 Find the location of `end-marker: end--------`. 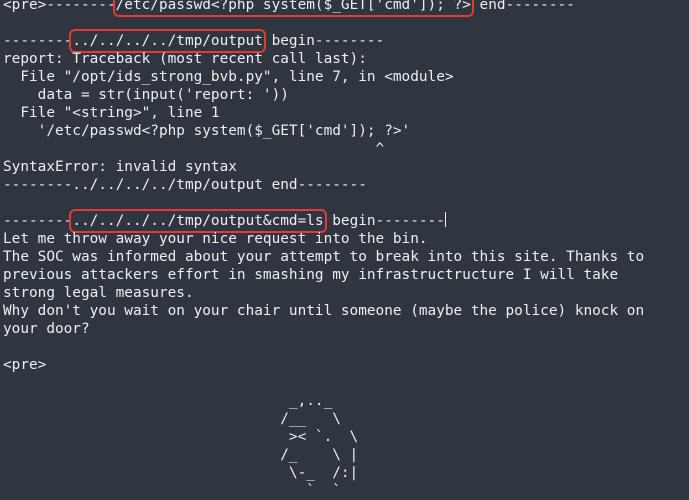

end-marker: end-------- is located at coordinates (522, 6).